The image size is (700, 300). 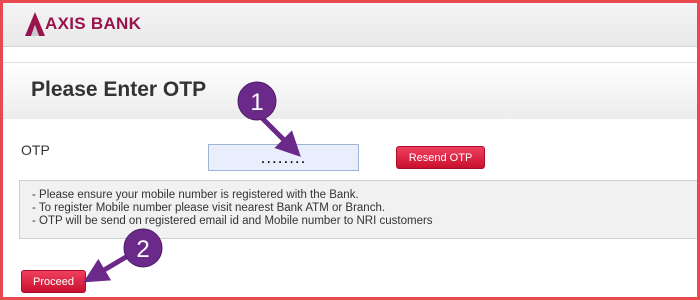 What do you see at coordinates (350, 25) in the screenshot?
I see `top-header-bar: AXIS BANK` at bounding box center [350, 25].